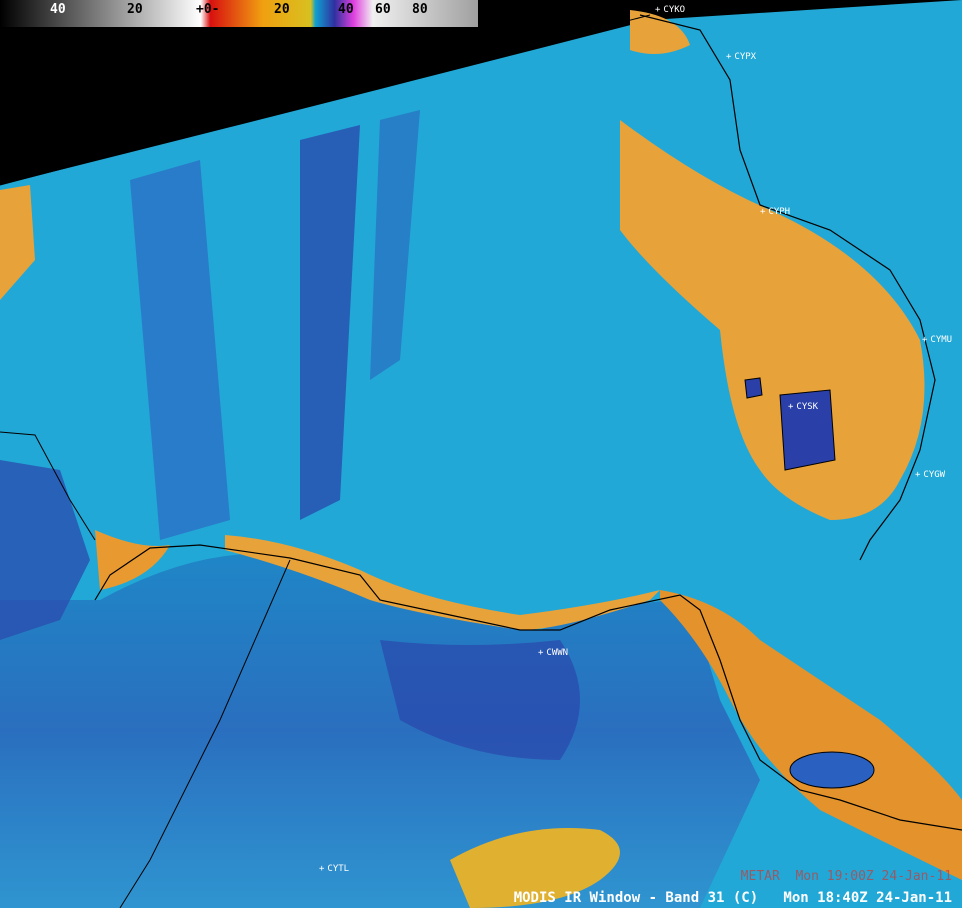 This screenshot has width=962, height=908. What do you see at coordinates (420, 9) in the screenshot?
I see `colorbar-label: 80` at bounding box center [420, 9].